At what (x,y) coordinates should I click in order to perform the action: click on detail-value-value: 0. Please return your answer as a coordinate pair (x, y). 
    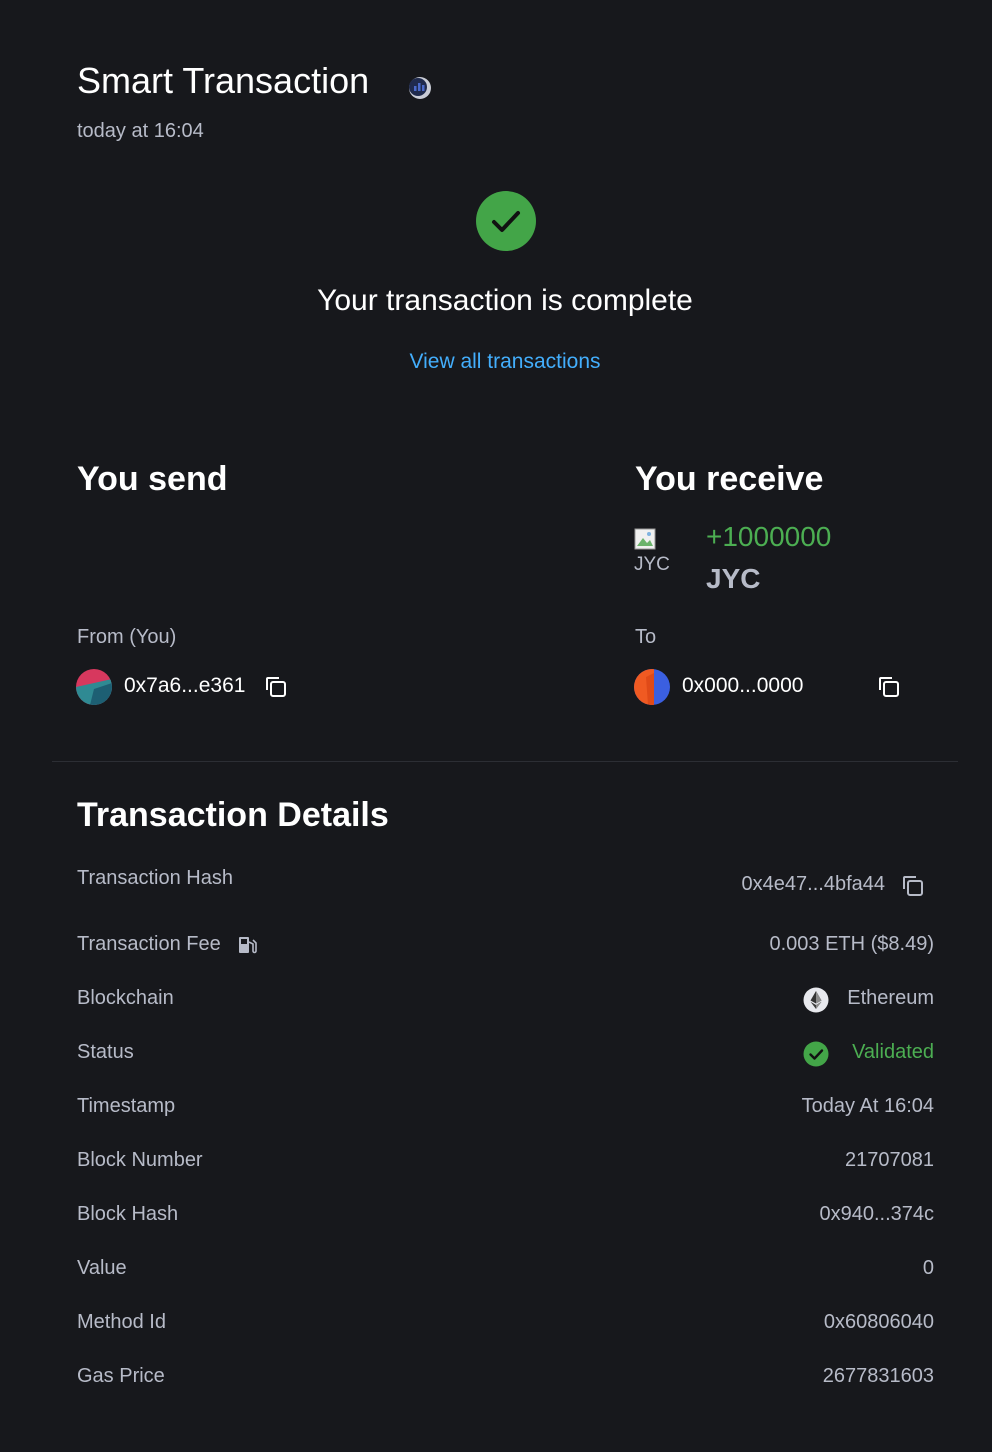
    Looking at the image, I should click on (928, 1268).